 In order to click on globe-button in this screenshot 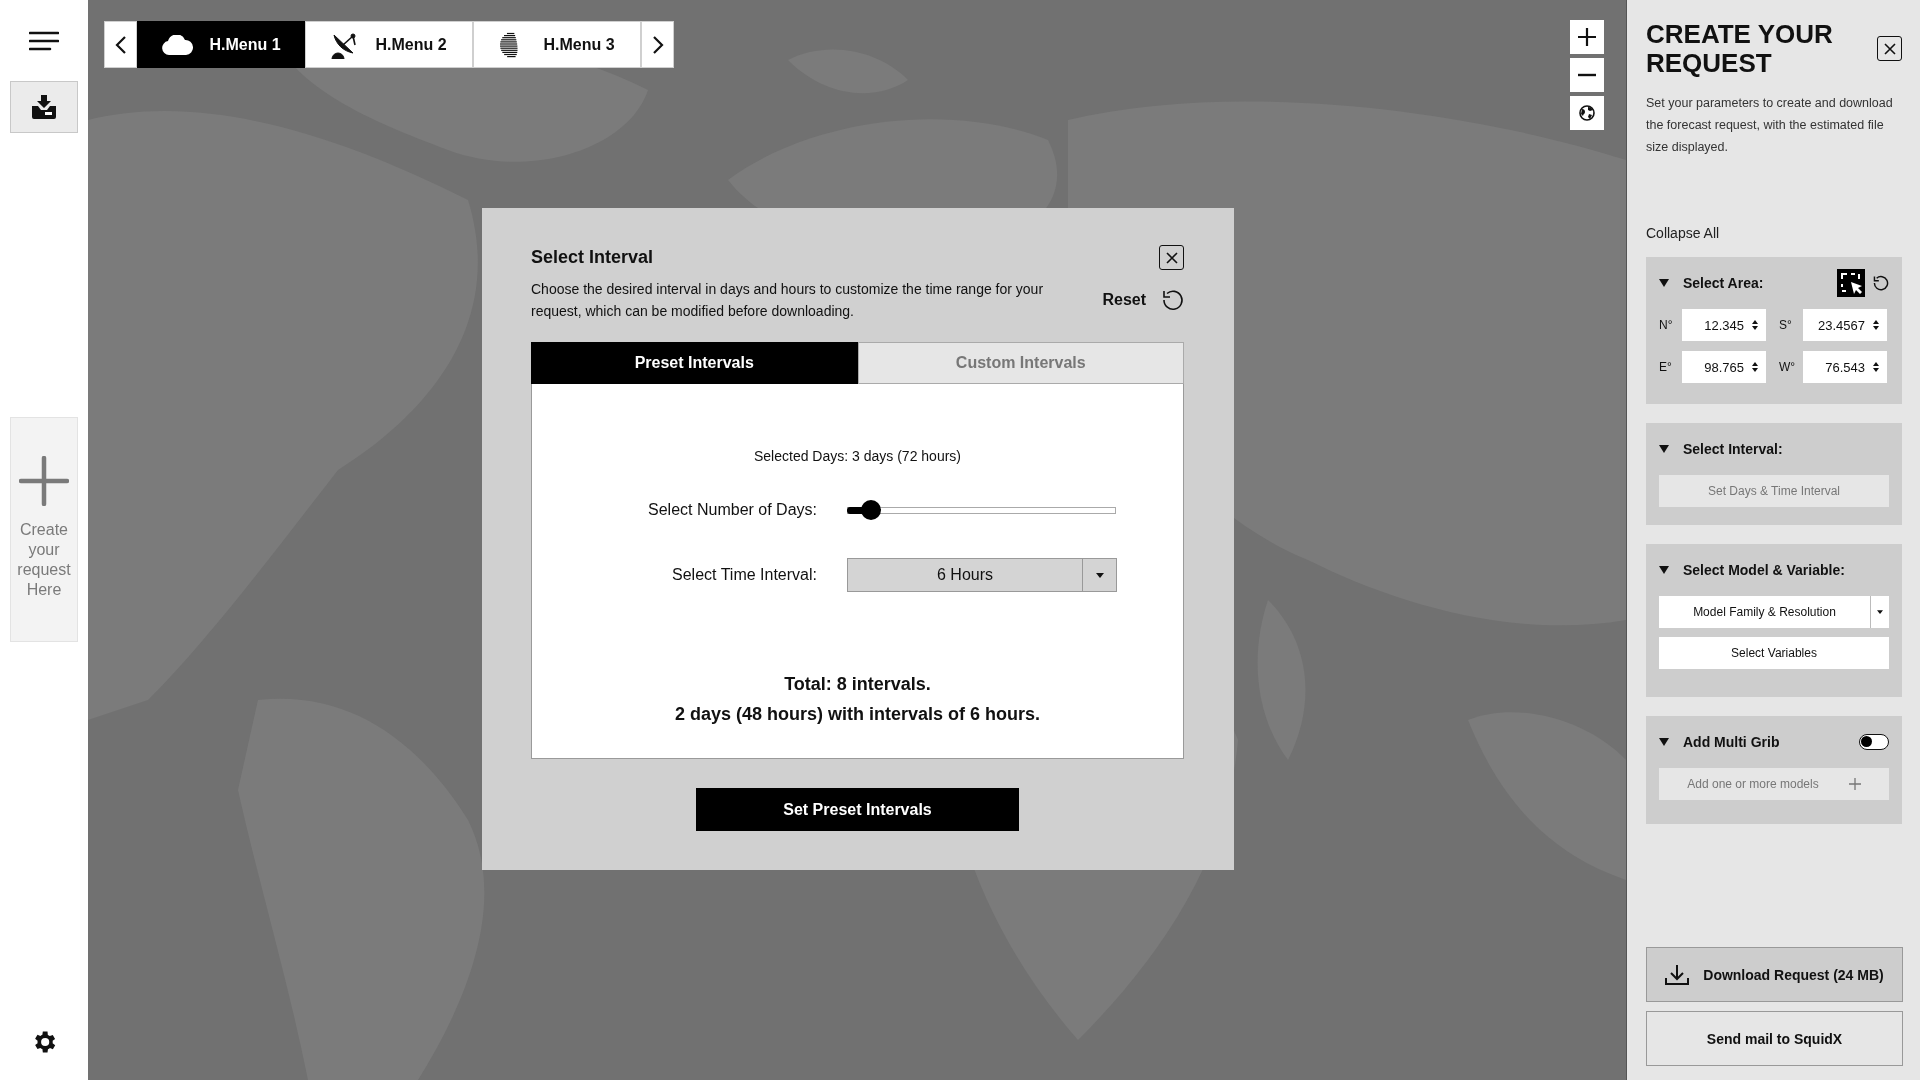, I will do `click(1587, 113)`.